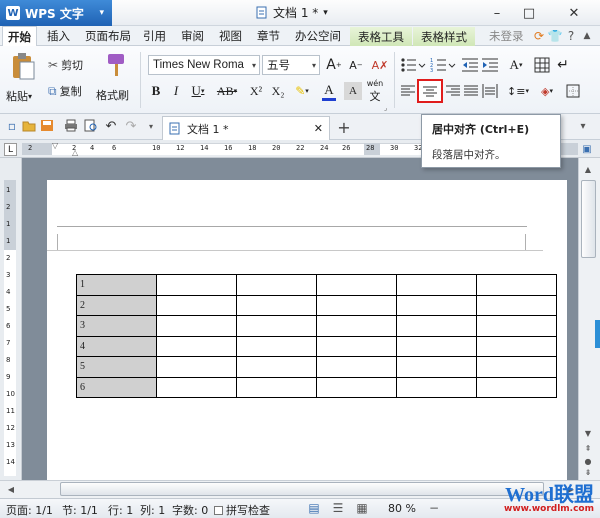 The width and height of the screenshot is (600, 518). Describe the element at coordinates (108, 36) in the screenshot. I see `tab-page-layout: 页面布局` at that location.